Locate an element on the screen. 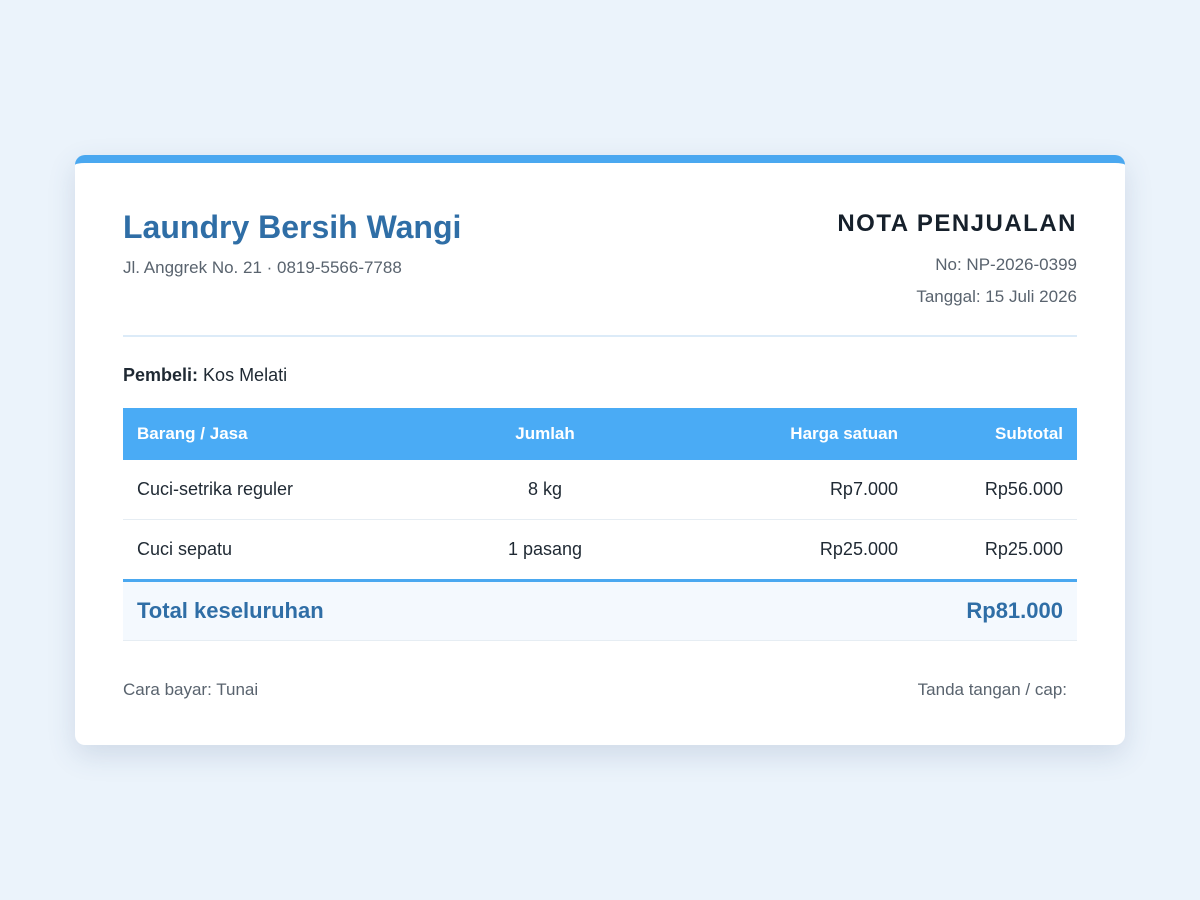  row-qty: 1 pasang is located at coordinates (545, 549).